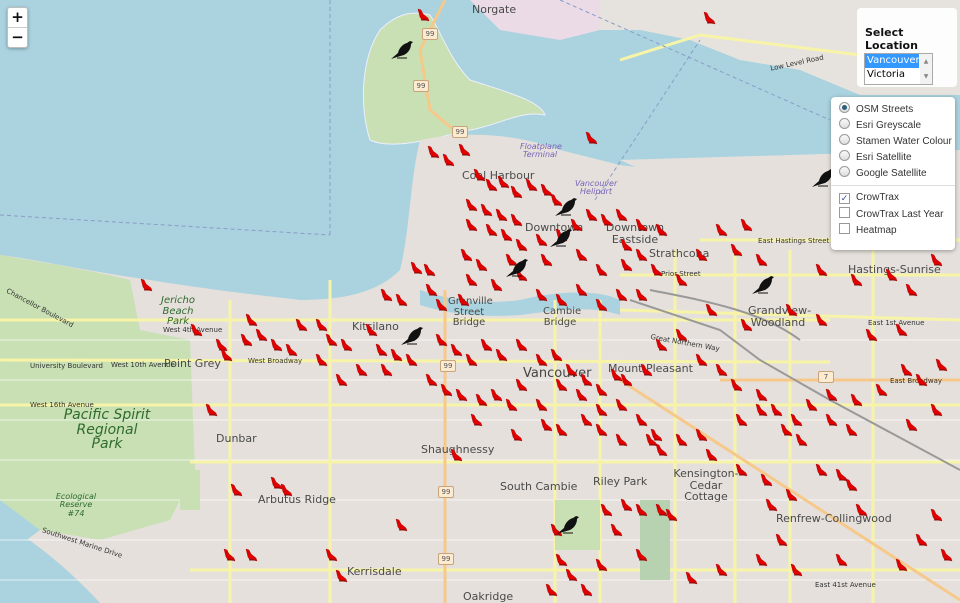 This screenshot has height=603, width=960. Describe the element at coordinates (891, 214) in the screenshot. I see `overlay-crowtrax-last-year: CrowTrax Last Year` at that location.